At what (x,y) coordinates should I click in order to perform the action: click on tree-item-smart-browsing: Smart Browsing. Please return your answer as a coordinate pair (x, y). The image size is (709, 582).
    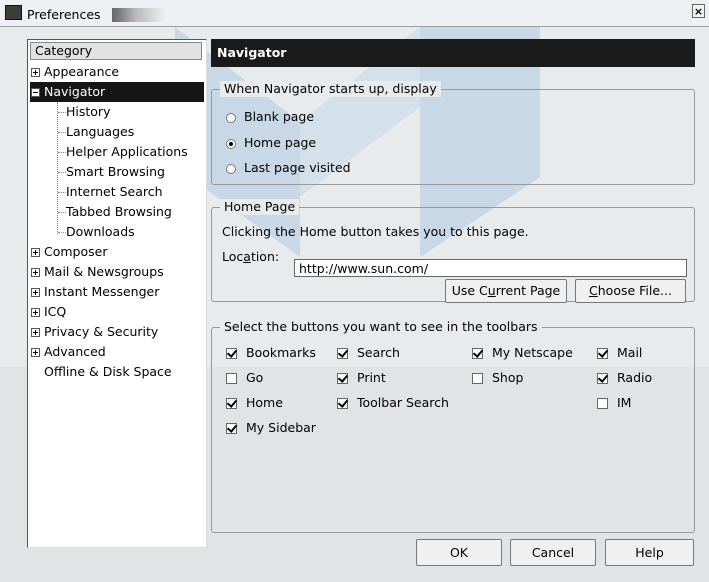
    Looking at the image, I should click on (115, 172).